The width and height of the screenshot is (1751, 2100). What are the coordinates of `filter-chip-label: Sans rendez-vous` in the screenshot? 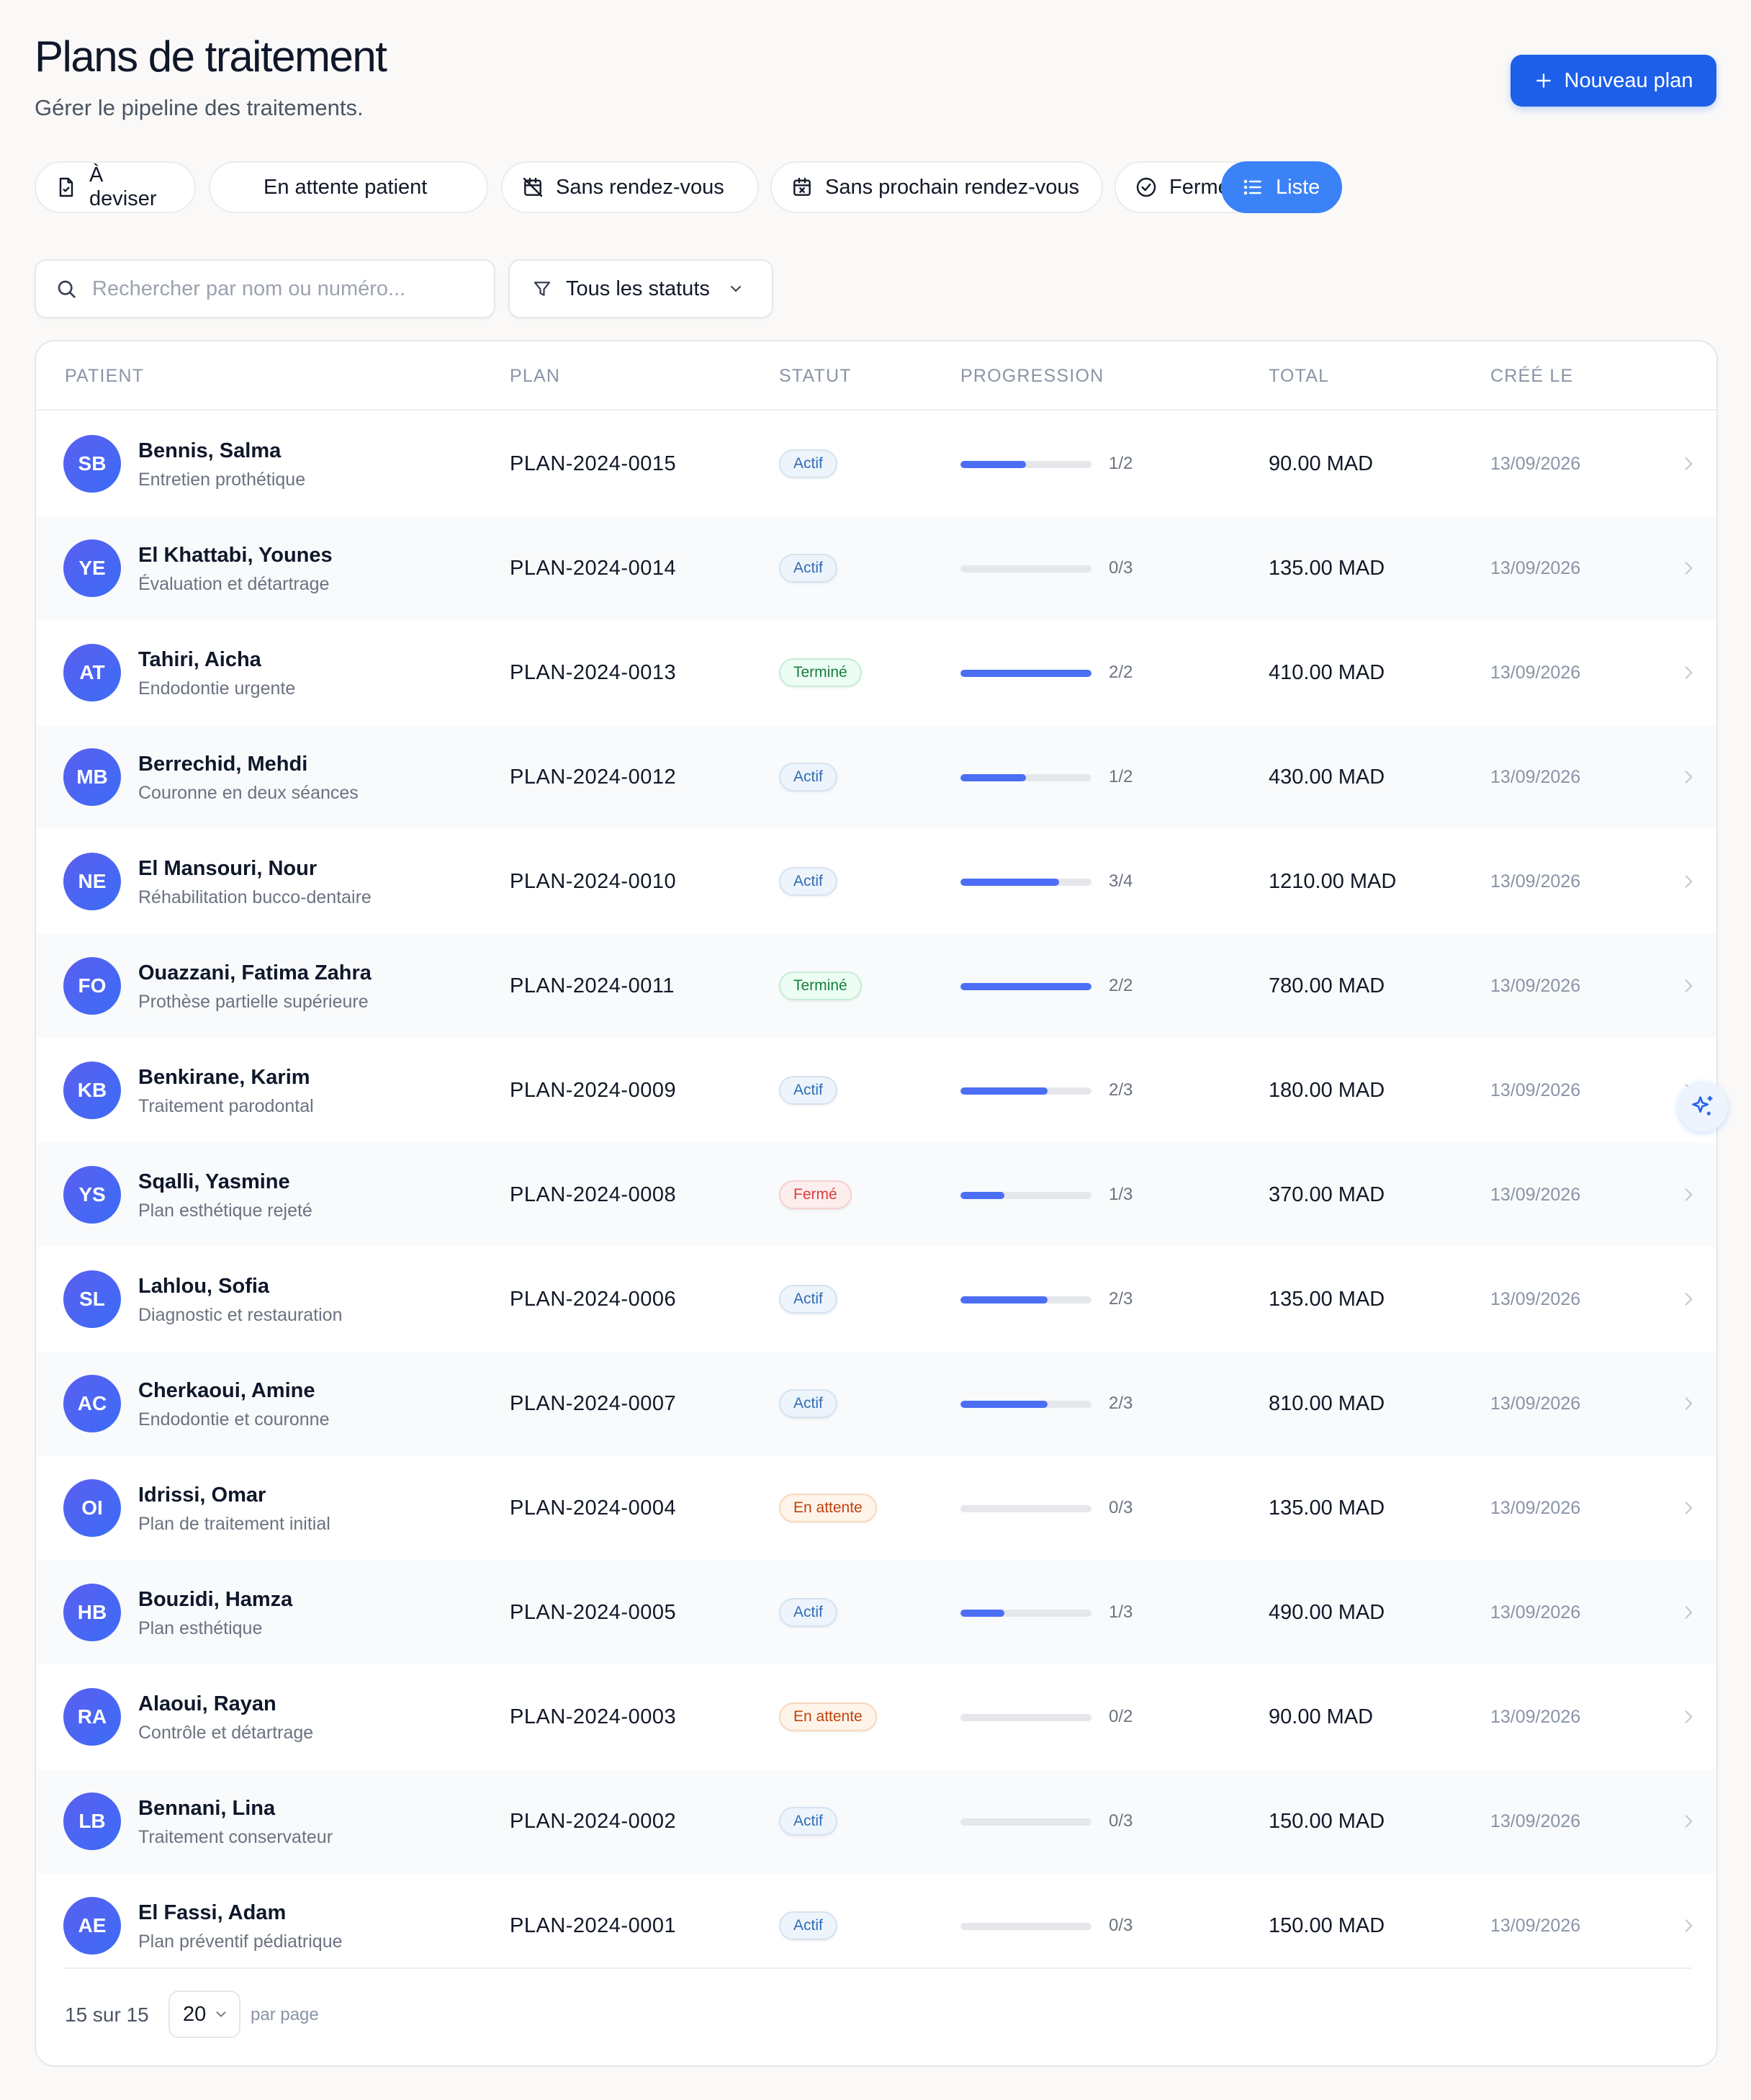 It's located at (640, 187).